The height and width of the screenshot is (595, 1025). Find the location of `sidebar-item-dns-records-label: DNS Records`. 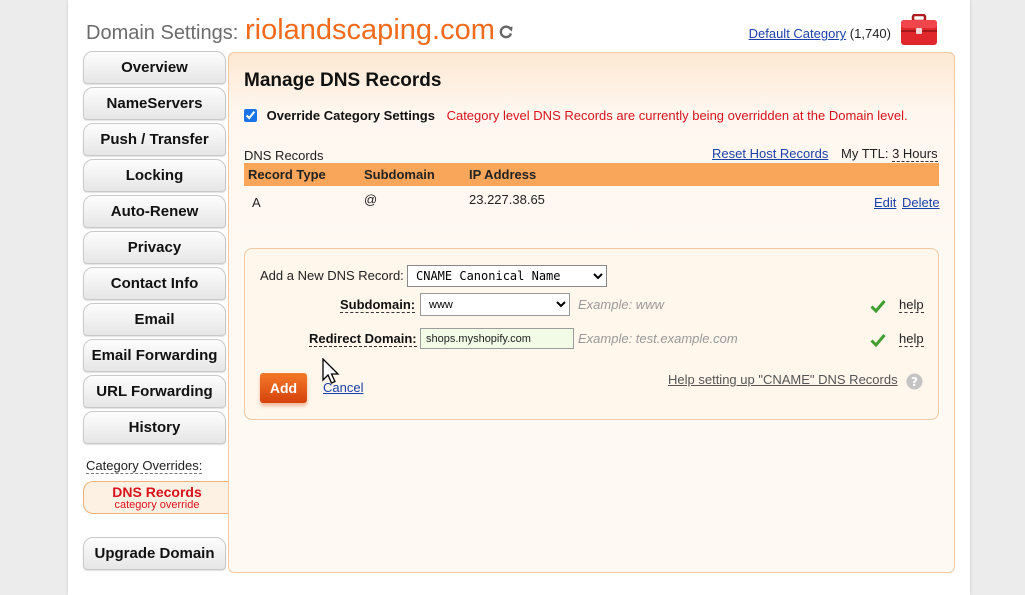

sidebar-item-dns-records-label: DNS Records is located at coordinates (157, 492).